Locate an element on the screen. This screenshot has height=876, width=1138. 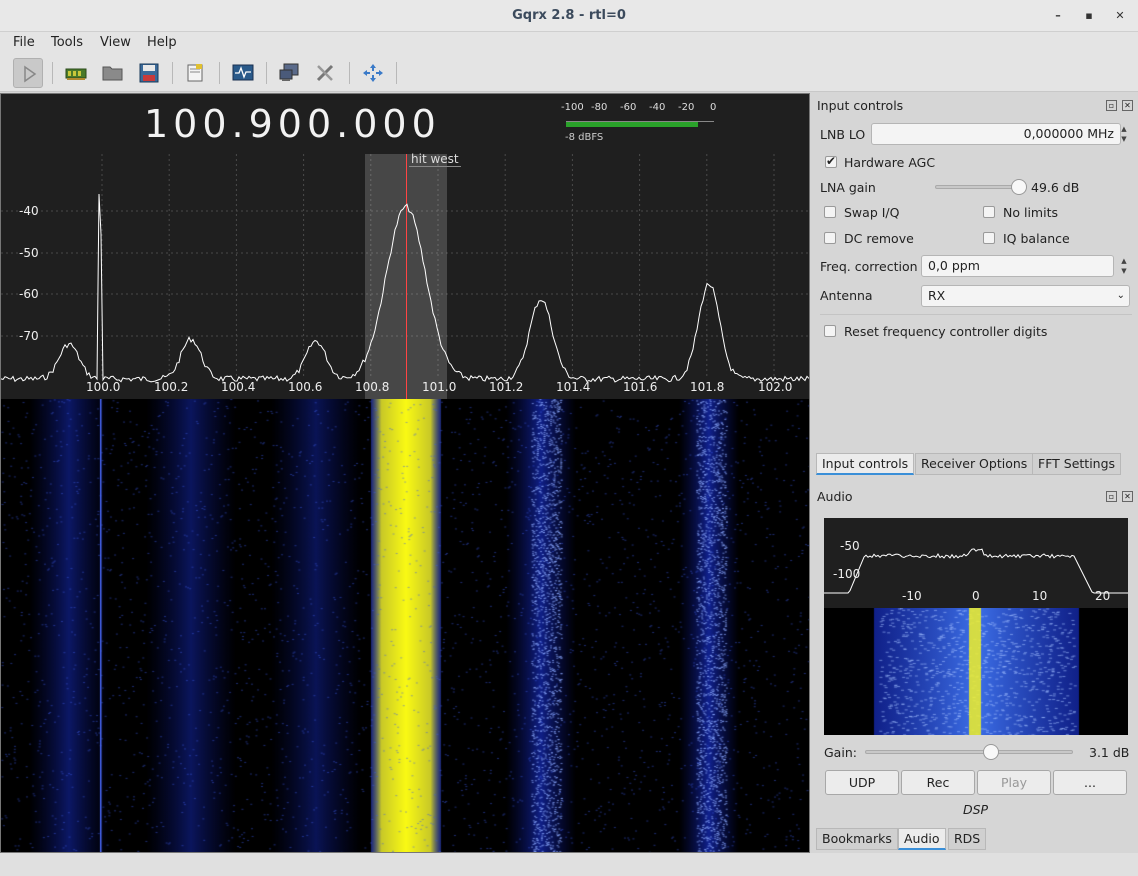
audio-fft-plot: -50 -100 -10 0 10 20 is located at coordinates (976, 563).